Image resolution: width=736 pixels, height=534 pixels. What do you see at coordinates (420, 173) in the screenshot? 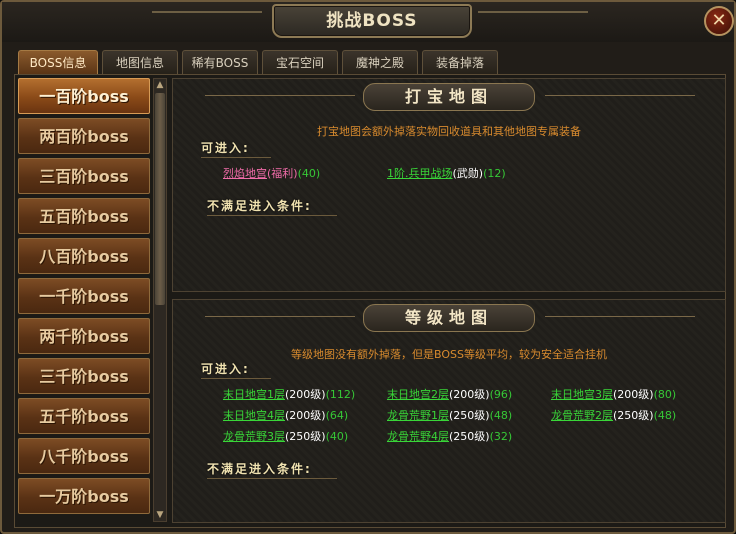
I see `map-link-armor-battlefield: 1阶.兵甲战场` at bounding box center [420, 173].